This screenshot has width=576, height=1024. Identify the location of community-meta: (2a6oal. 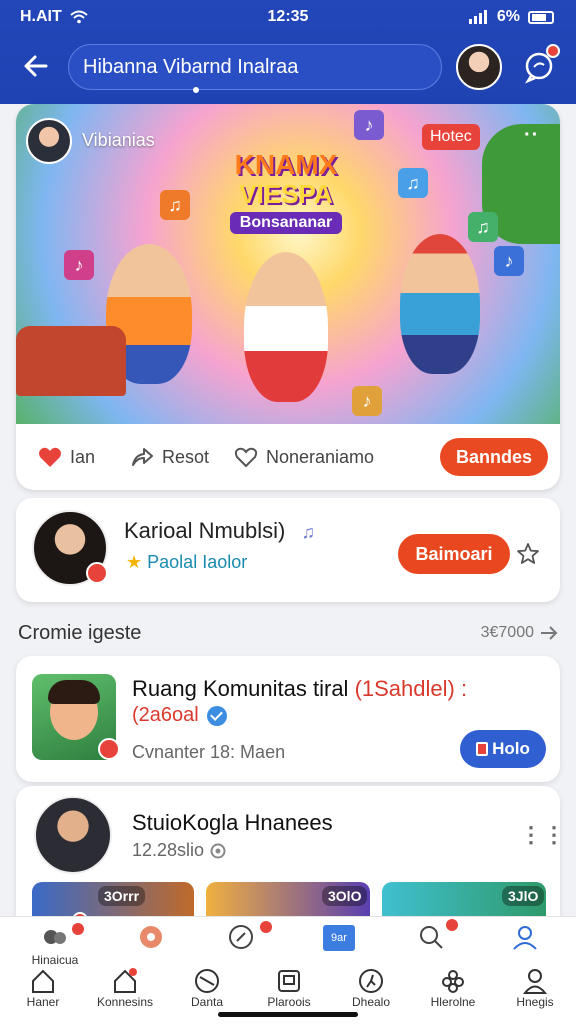
(179, 715).